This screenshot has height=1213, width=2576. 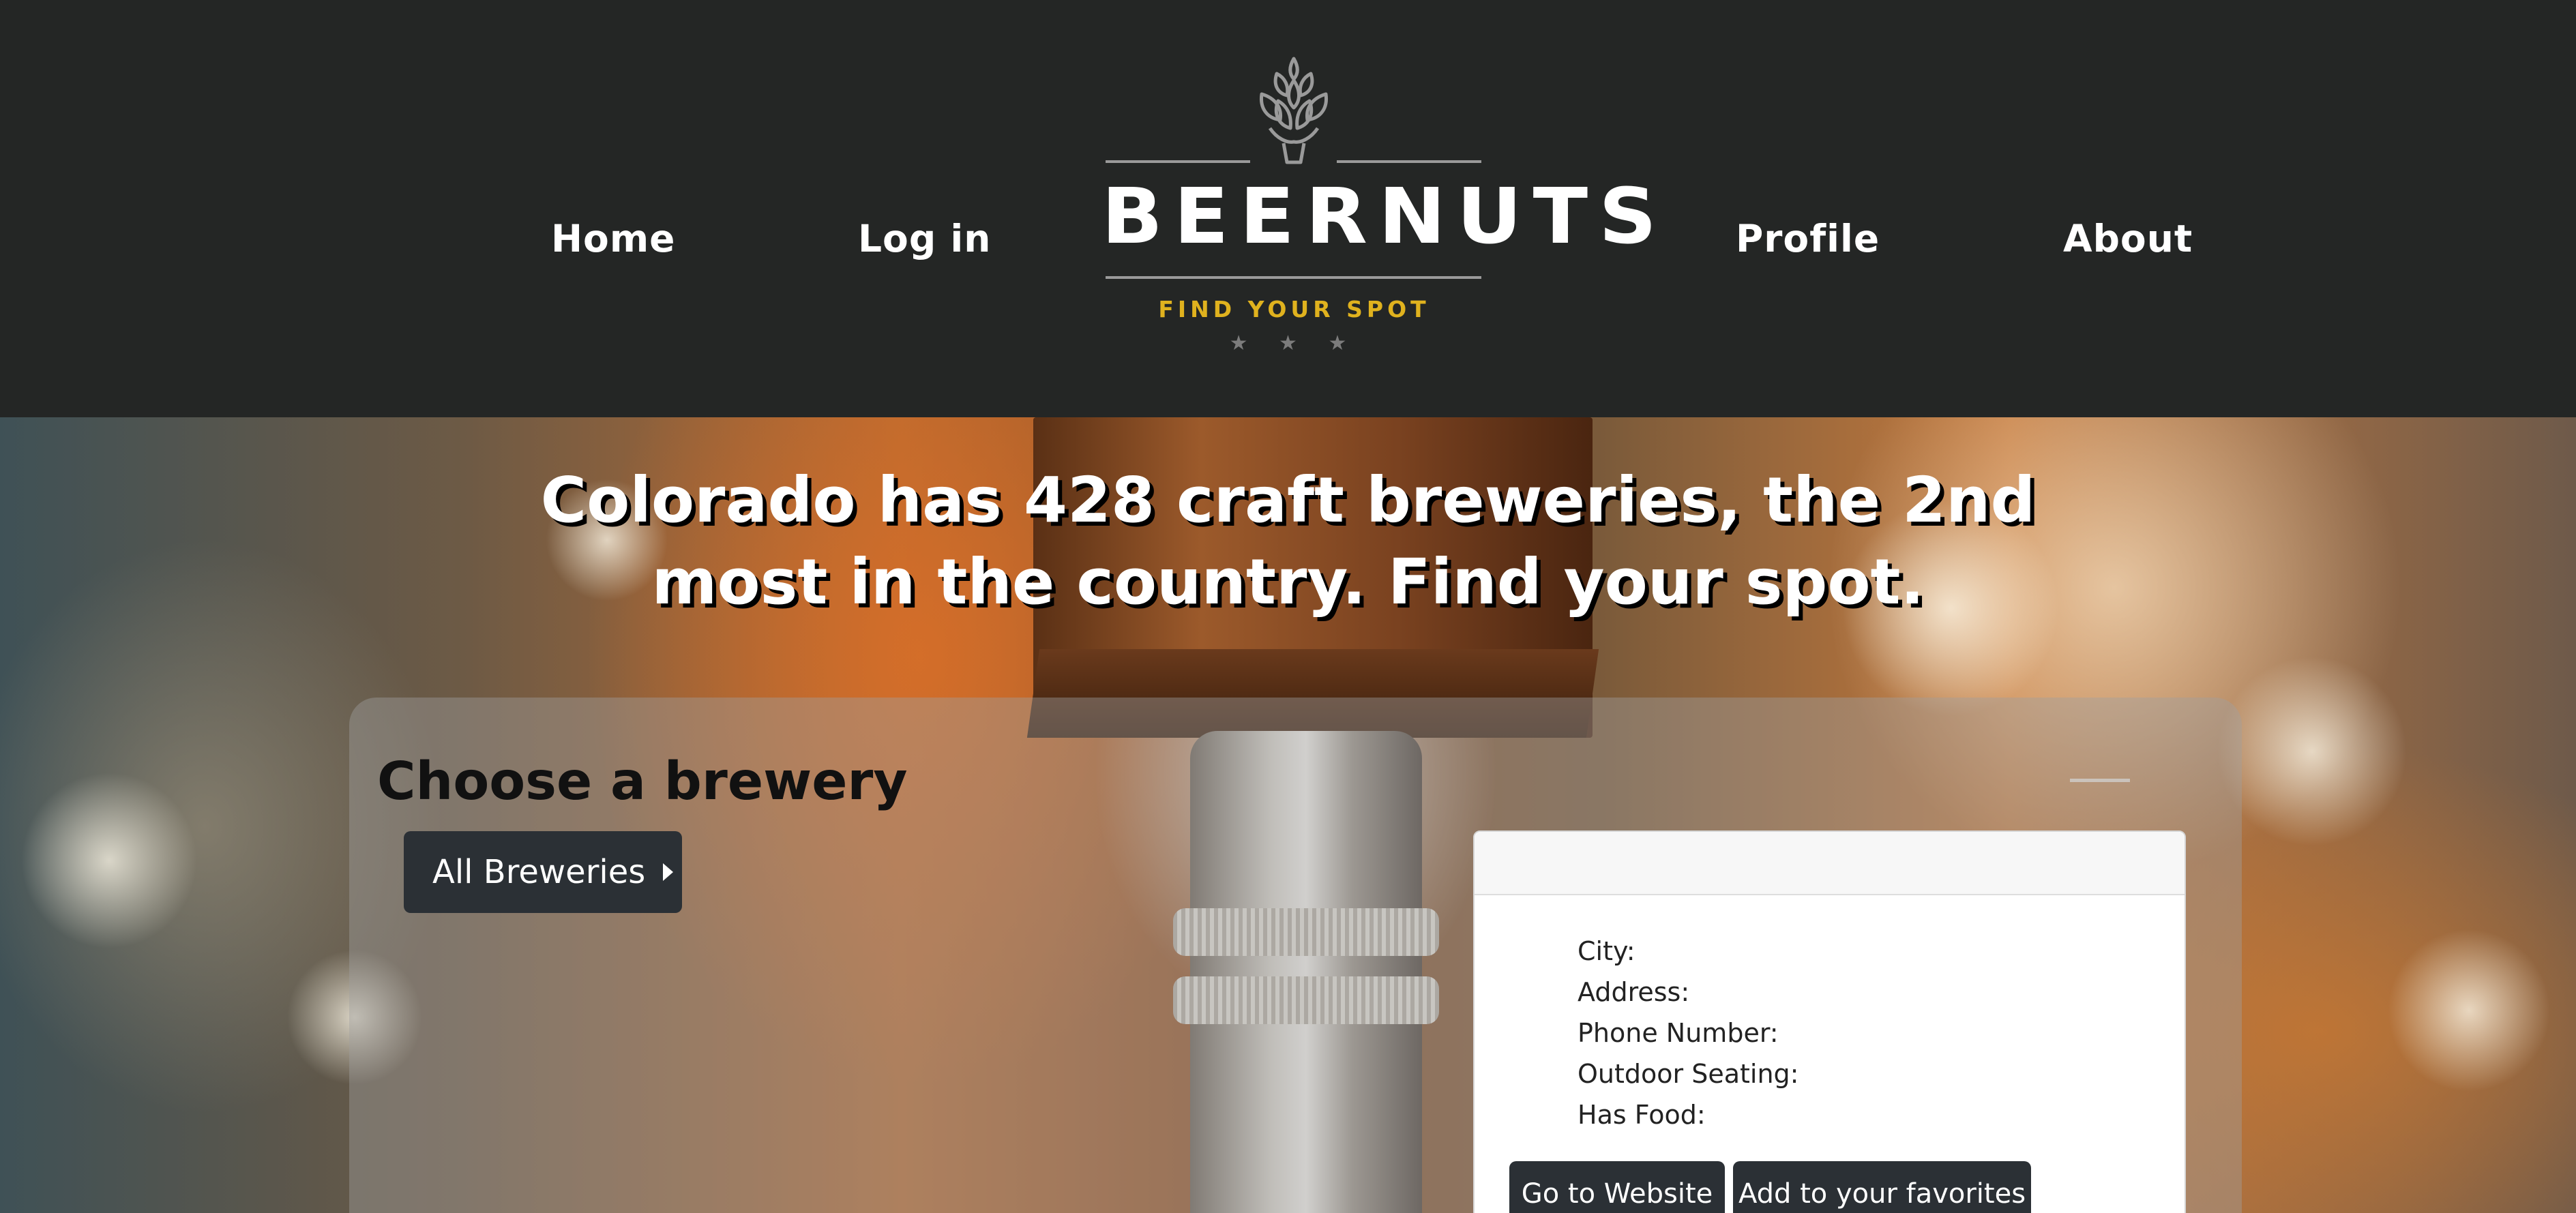 What do you see at coordinates (1606, 951) in the screenshot?
I see `city-label: City:` at bounding box center [1606, 951].